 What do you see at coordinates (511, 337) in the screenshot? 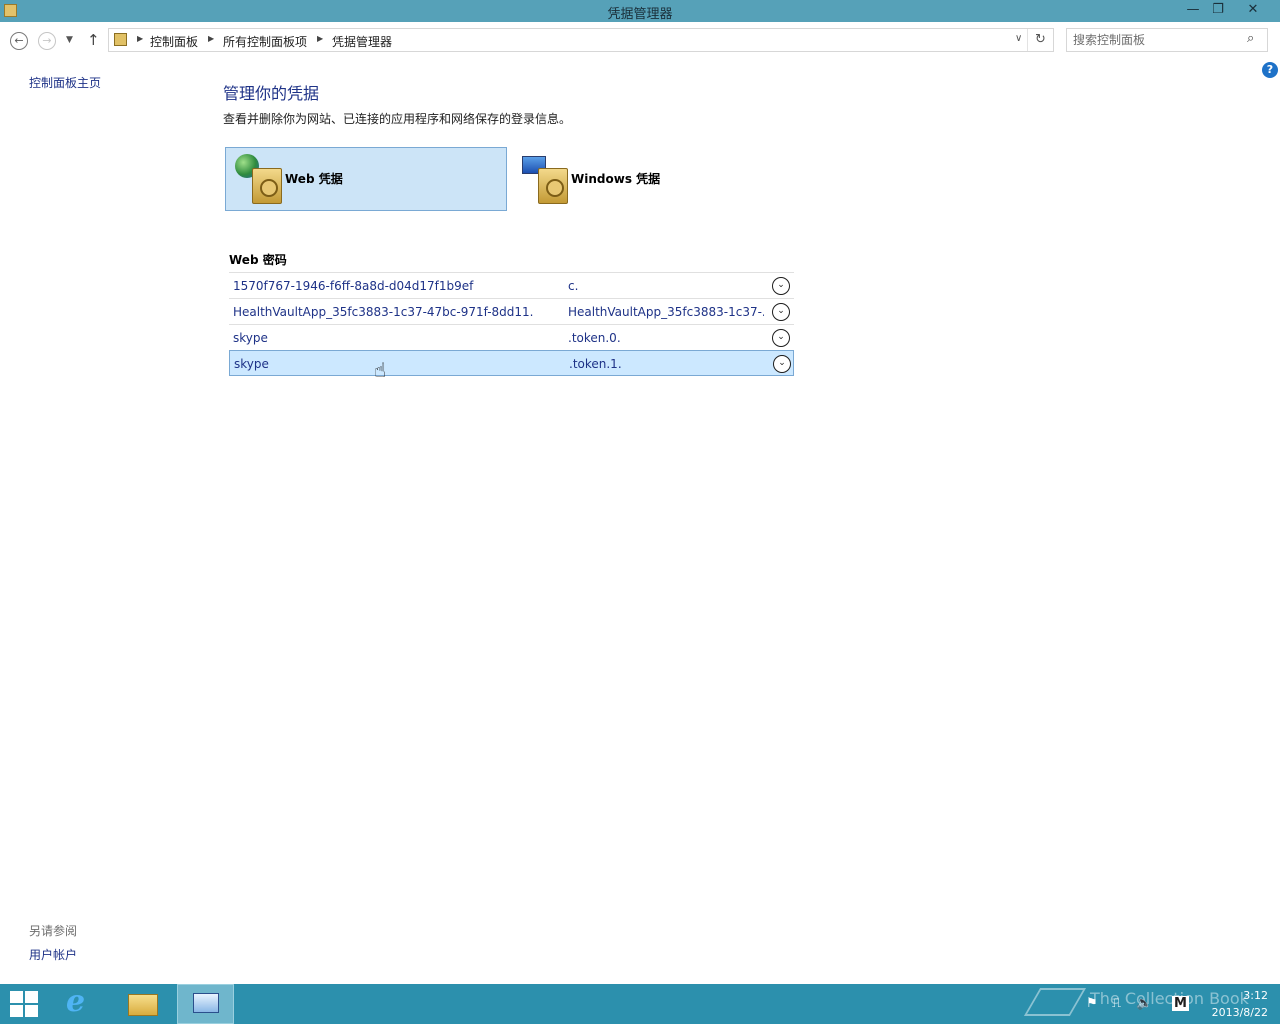
I see `credential-row: skype .token.0. ⌄` at bounding box center [511, 337].